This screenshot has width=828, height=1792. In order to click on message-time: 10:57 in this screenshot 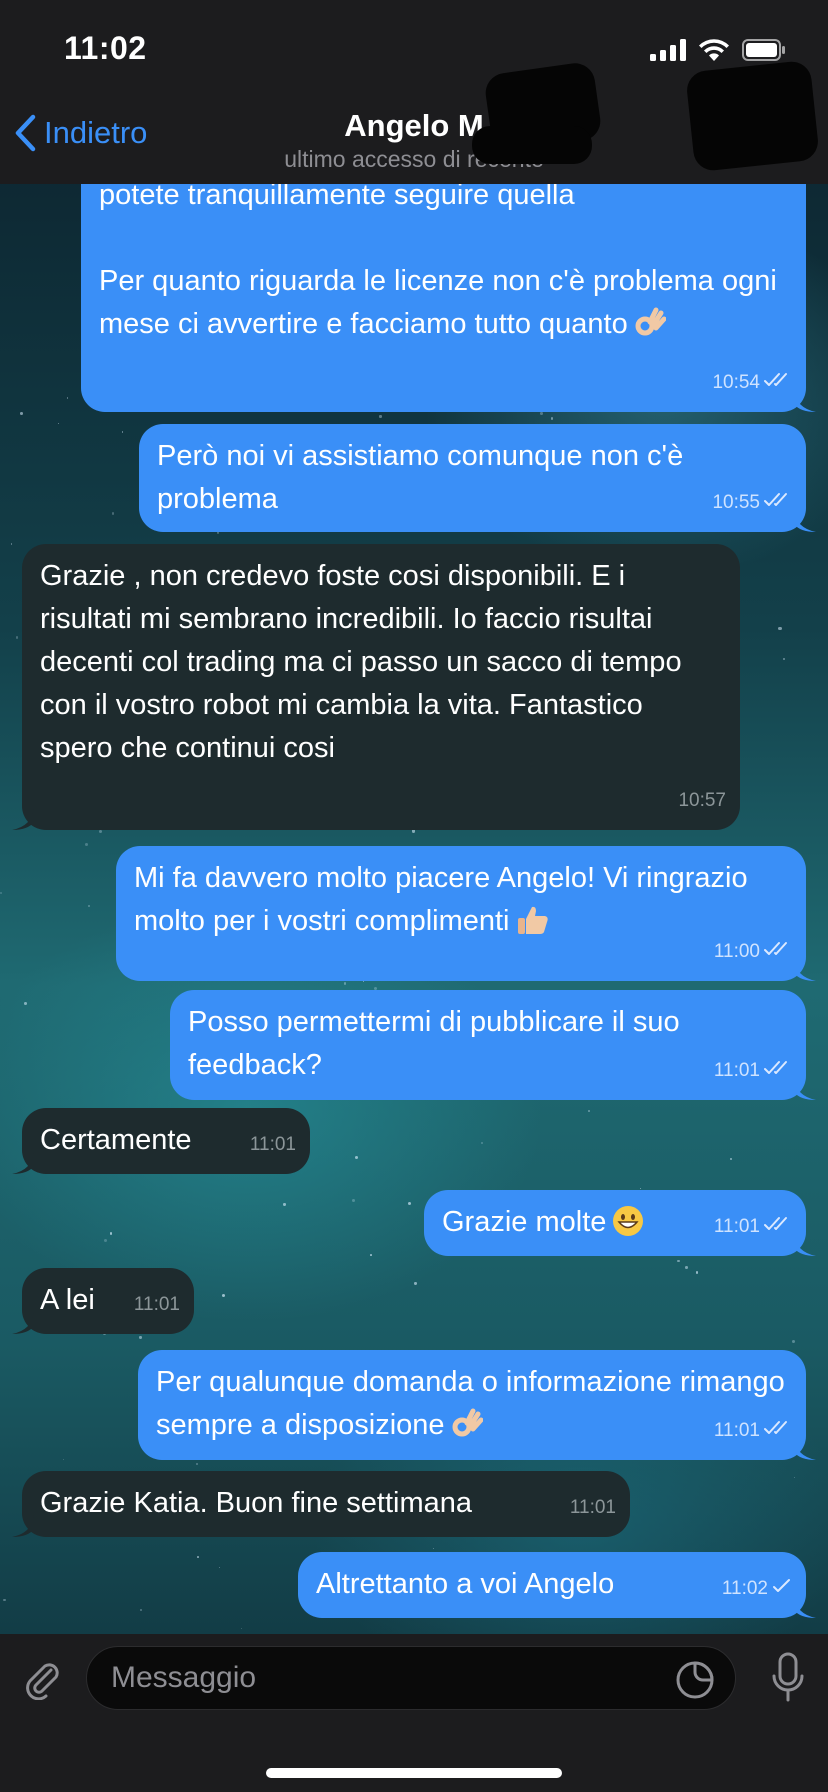, I will do `click(702, 800)`.